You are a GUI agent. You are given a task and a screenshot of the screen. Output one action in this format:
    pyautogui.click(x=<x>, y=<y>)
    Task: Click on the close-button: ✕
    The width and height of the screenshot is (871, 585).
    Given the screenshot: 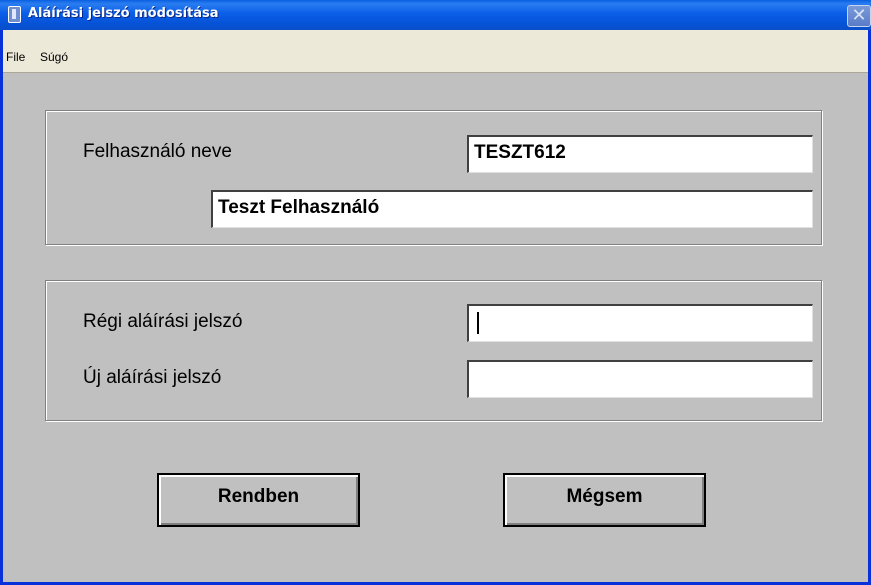 What is the action you would take?
    pyautogui.click(x=859, y=16)
    